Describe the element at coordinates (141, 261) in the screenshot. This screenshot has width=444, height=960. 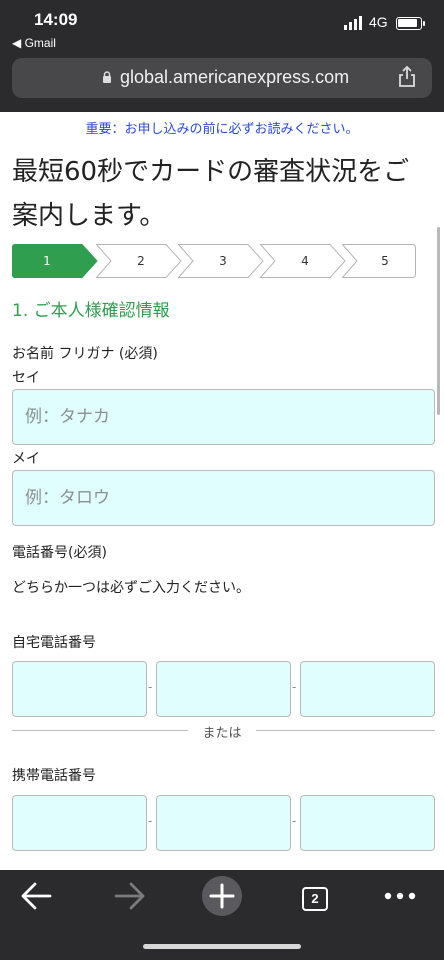
I see `step-2-label: 2` at that location.